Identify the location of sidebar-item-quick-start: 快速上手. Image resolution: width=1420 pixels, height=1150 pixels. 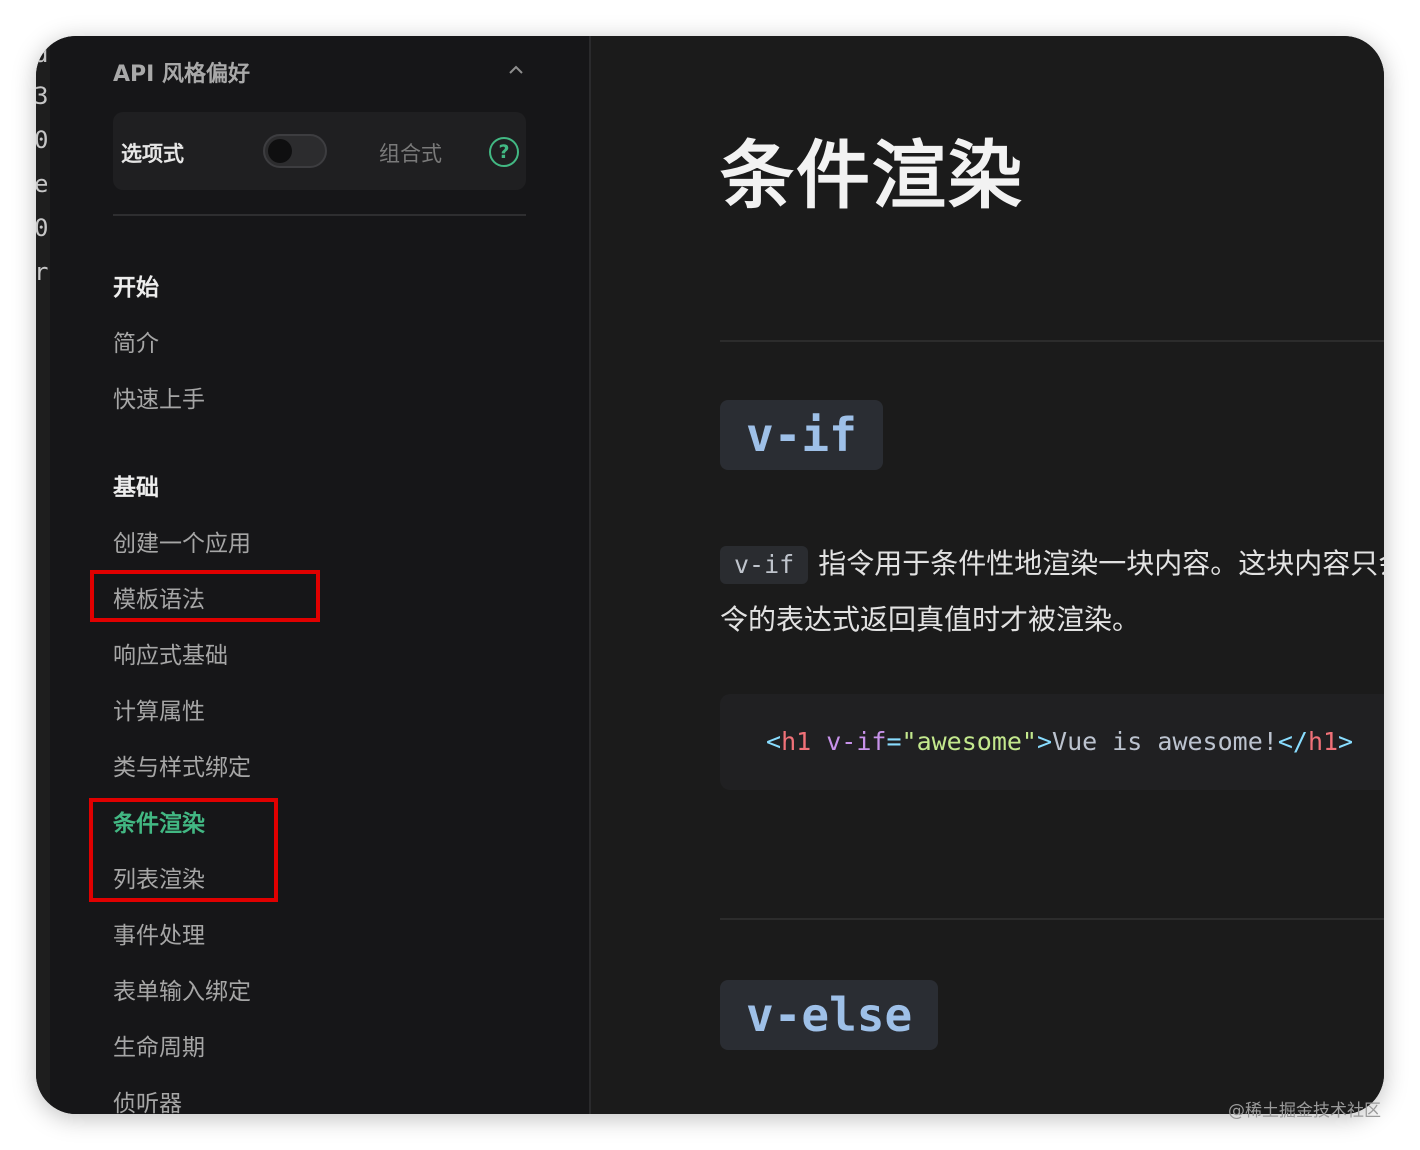
(159, 397).